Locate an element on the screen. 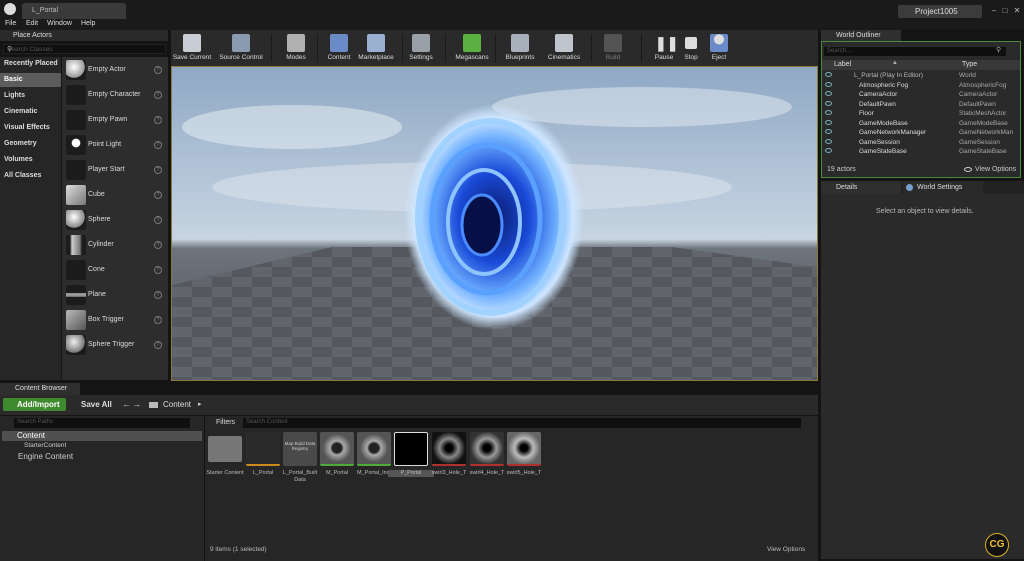  menu-file: File is located at coordinates (10, 23).